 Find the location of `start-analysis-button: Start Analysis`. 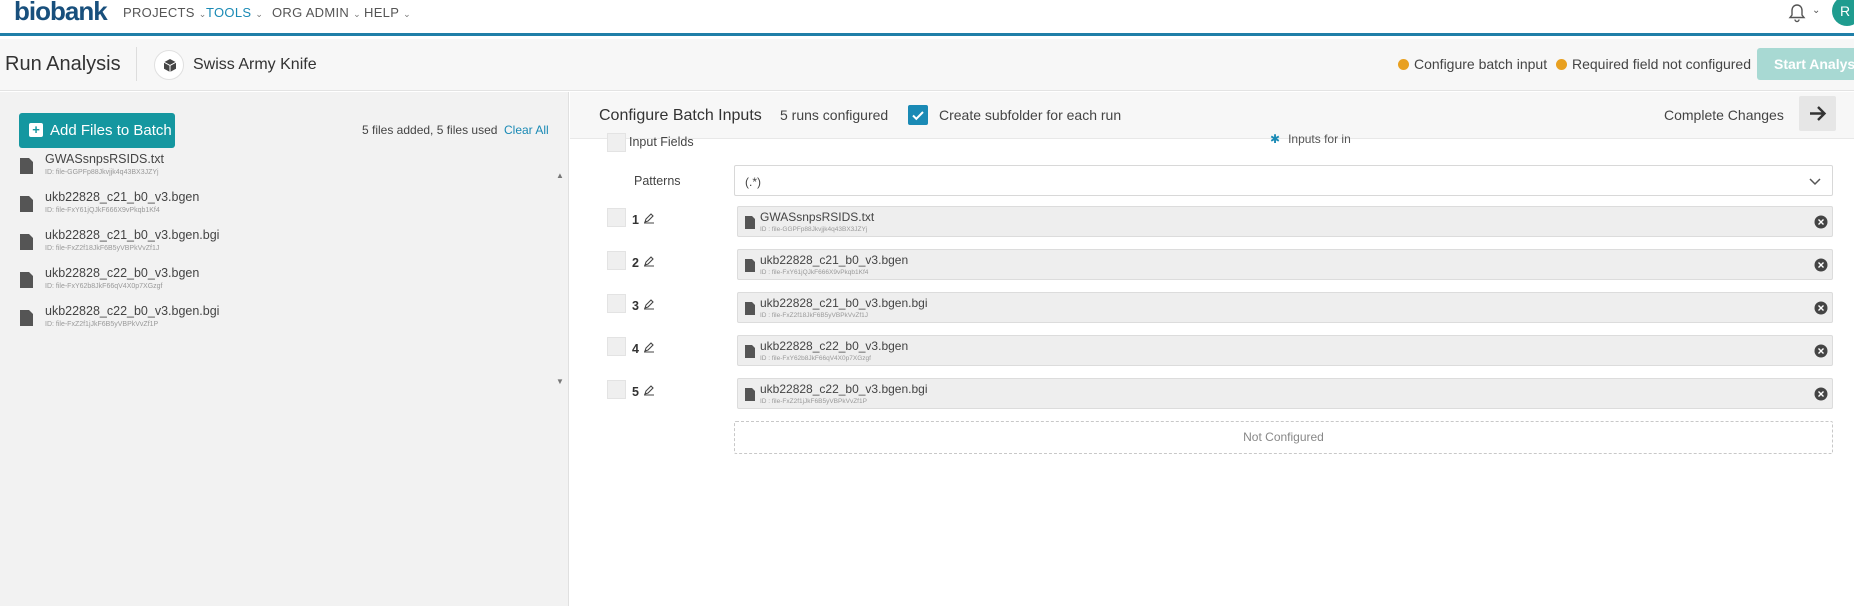

start-analysis-button: Start Analysis is located at coordinates (1805, 64).